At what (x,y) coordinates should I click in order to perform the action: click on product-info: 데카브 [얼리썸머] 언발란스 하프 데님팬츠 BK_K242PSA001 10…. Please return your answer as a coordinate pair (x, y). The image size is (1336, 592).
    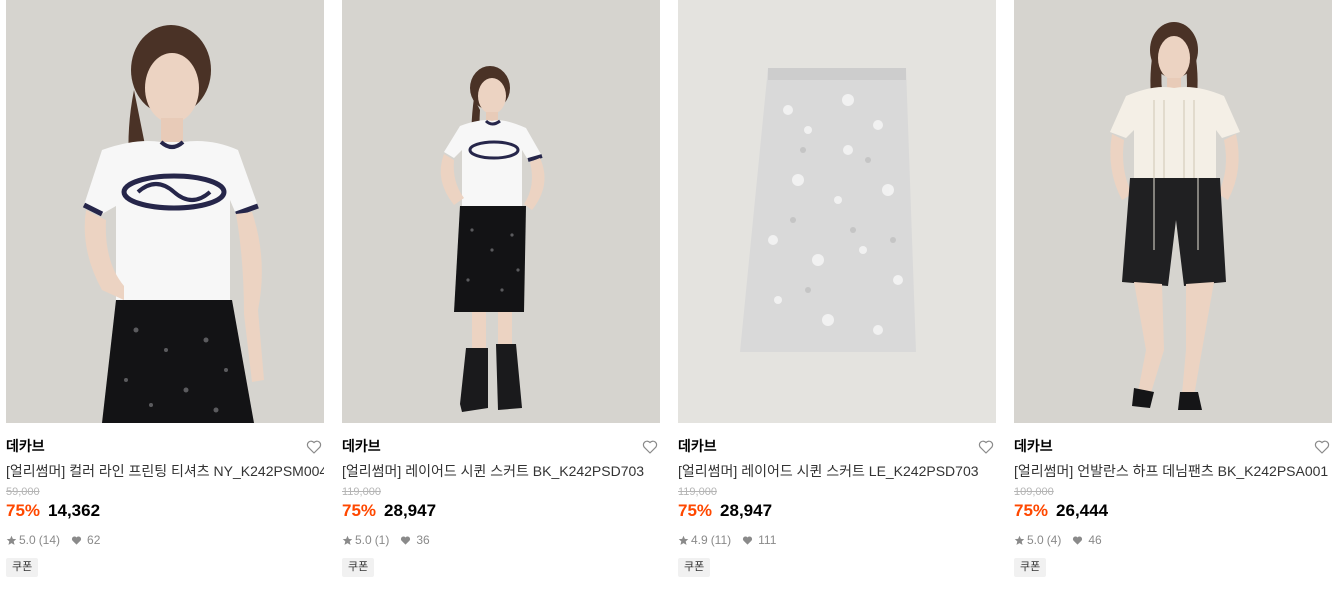
    Looking at the image, I should click on (1173, 500).